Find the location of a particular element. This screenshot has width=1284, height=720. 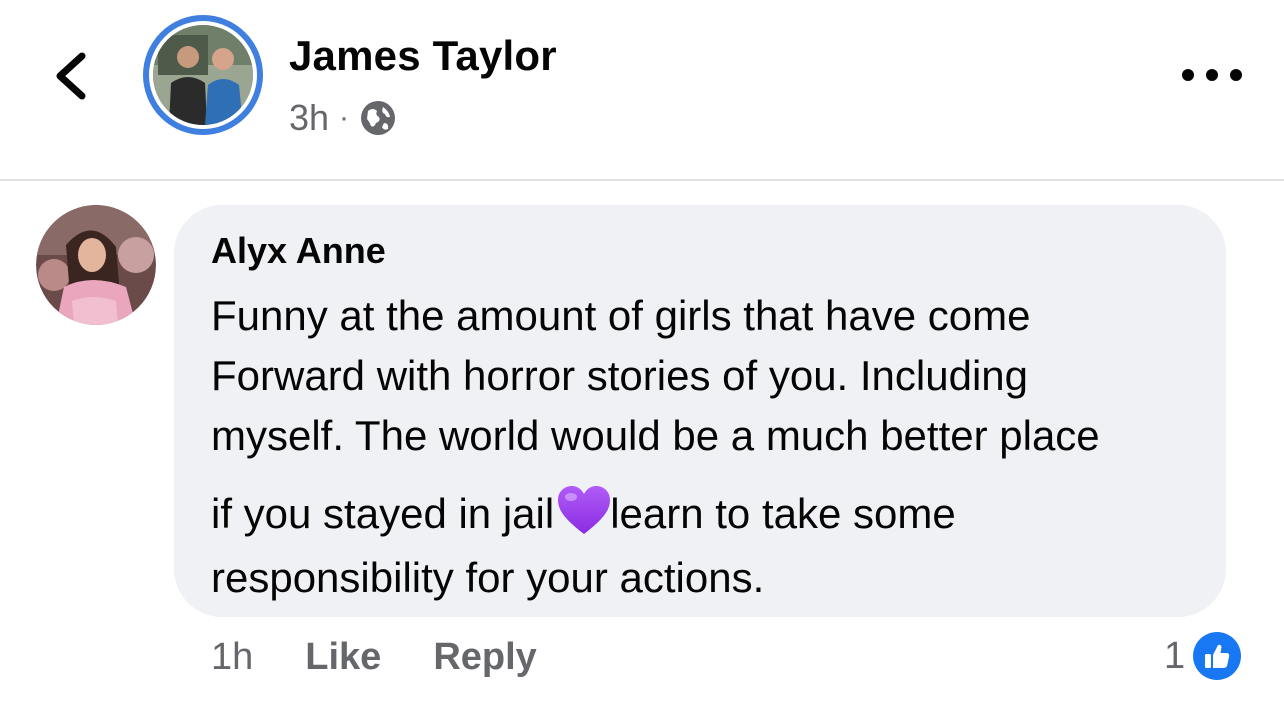

back-button is located at coordinates (72, 76).